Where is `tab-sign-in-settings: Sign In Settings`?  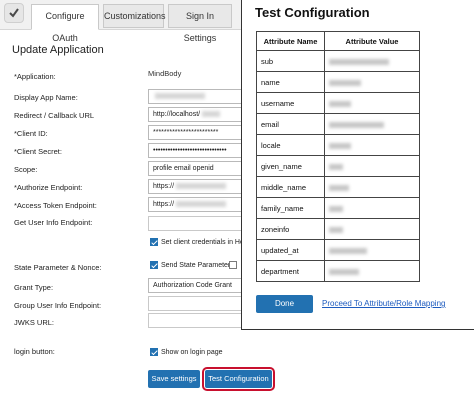
tab-sign-in-settings: Sign In Settings is located at coordinates (200, 23).